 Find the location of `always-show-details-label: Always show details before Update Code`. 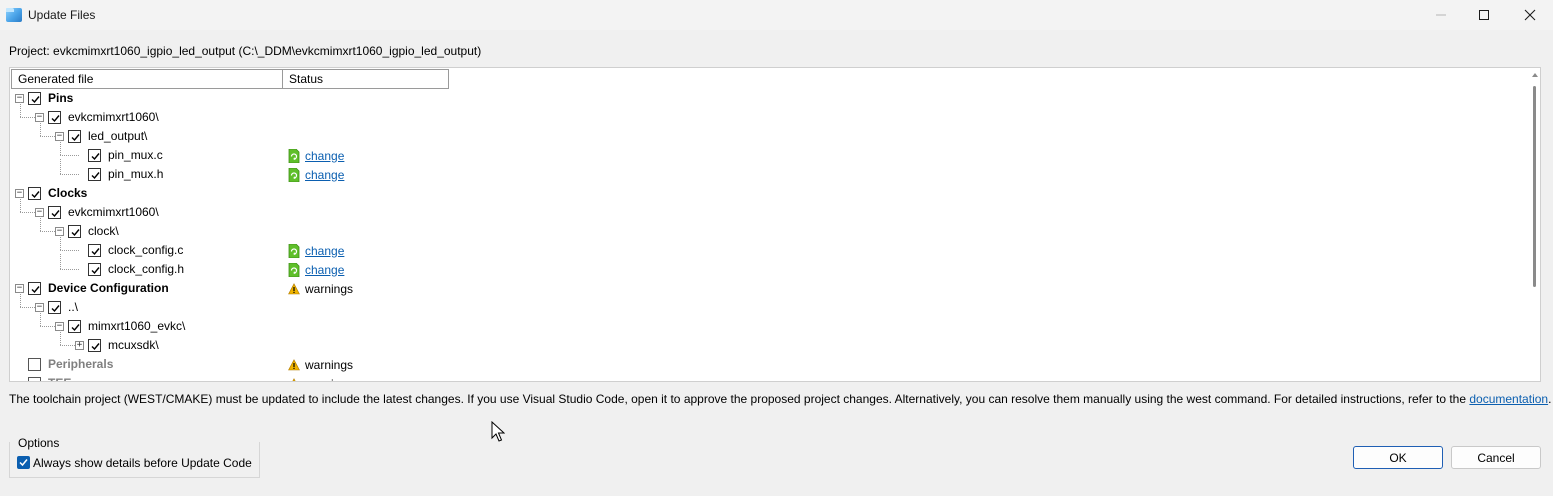

always-show-details-label: Always show details before Update Code is located at coordinates (142, 463).